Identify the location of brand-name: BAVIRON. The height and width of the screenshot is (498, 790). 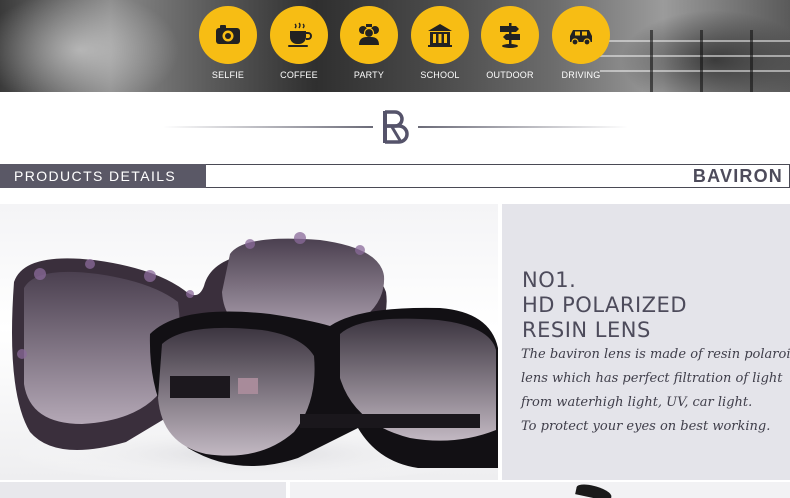
(737, 176).